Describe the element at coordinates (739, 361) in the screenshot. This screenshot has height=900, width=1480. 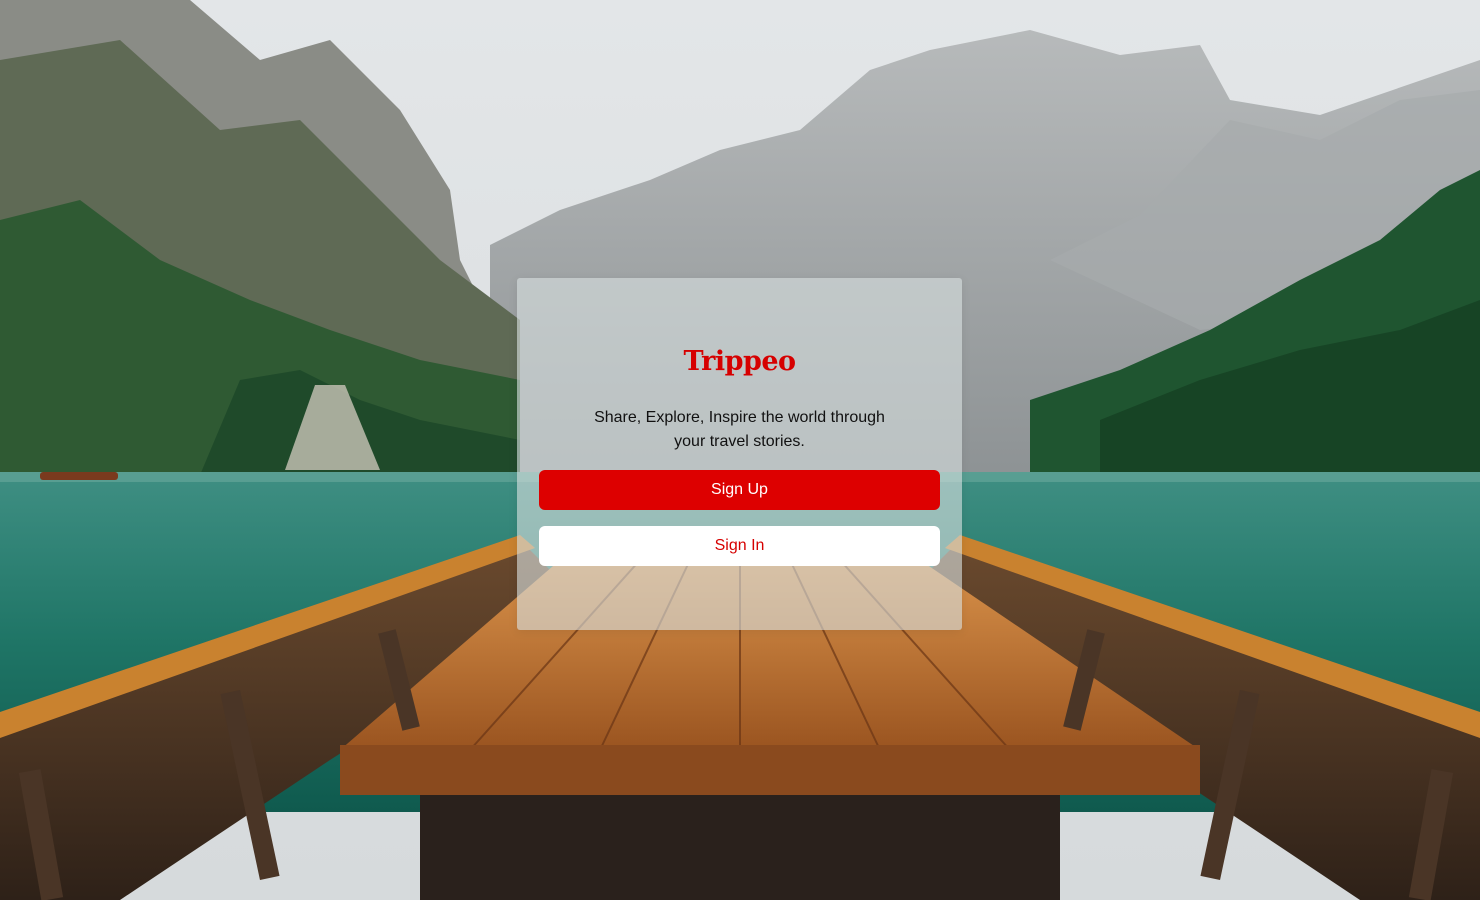
I see `brand-logo: Trippeo` at that location.